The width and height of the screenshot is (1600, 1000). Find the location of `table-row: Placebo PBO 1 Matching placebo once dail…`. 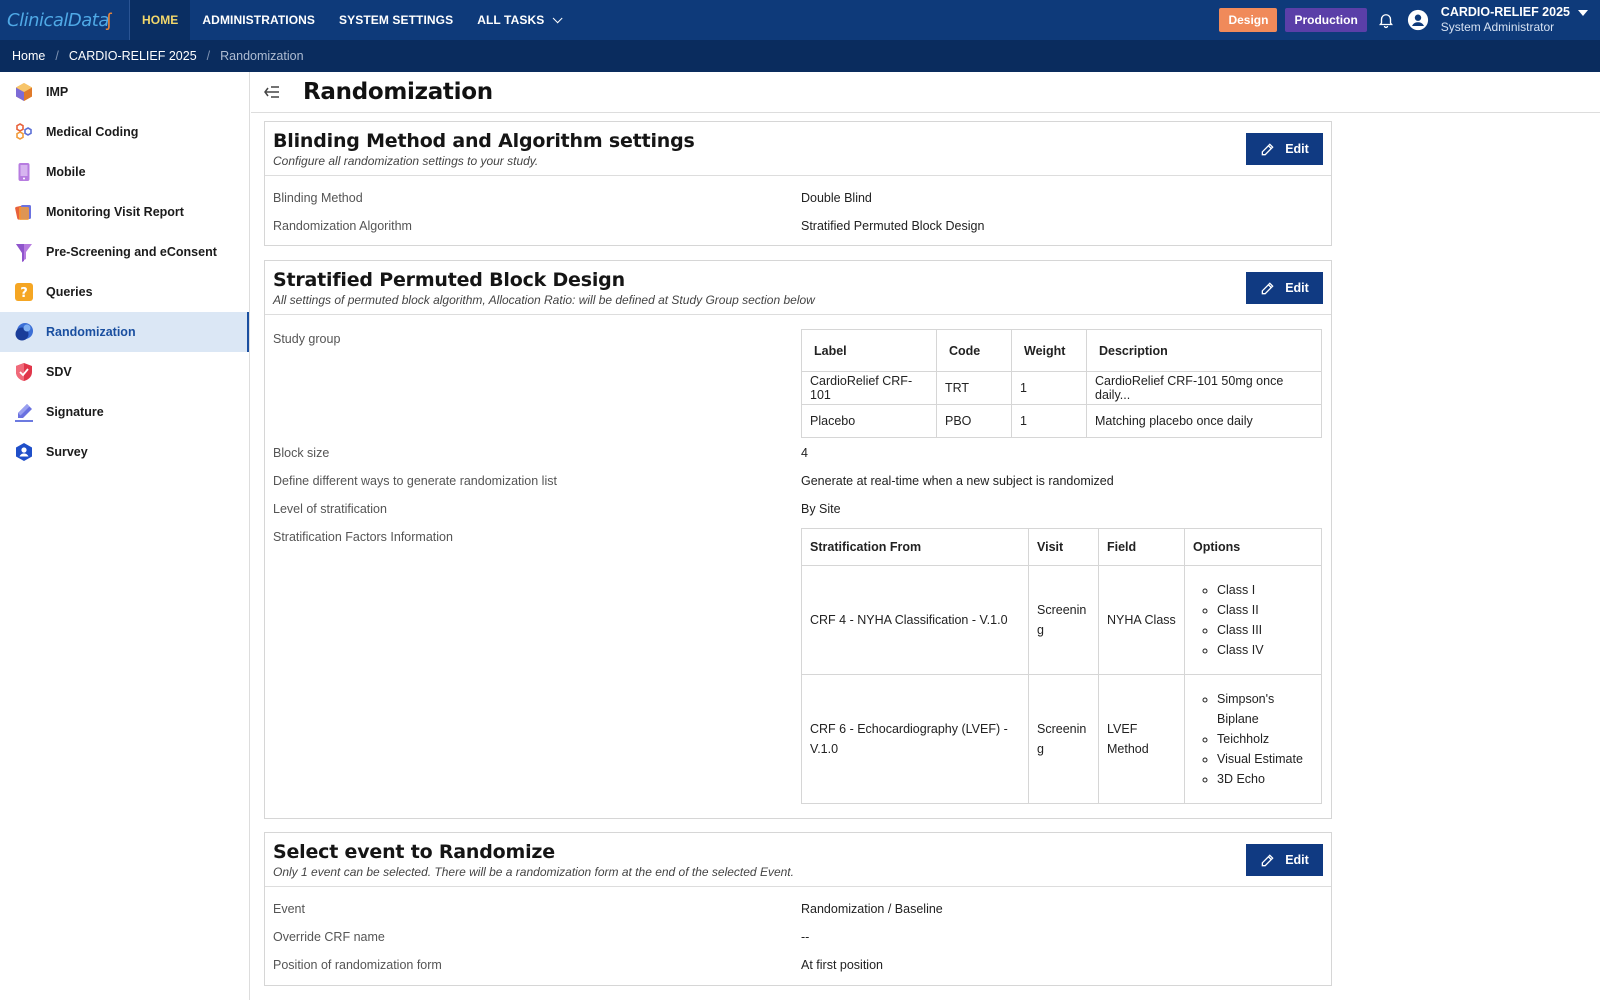

table-row: Placebo PBO 1 Matching placebo once dail… is located at coordinates (1061, 421).